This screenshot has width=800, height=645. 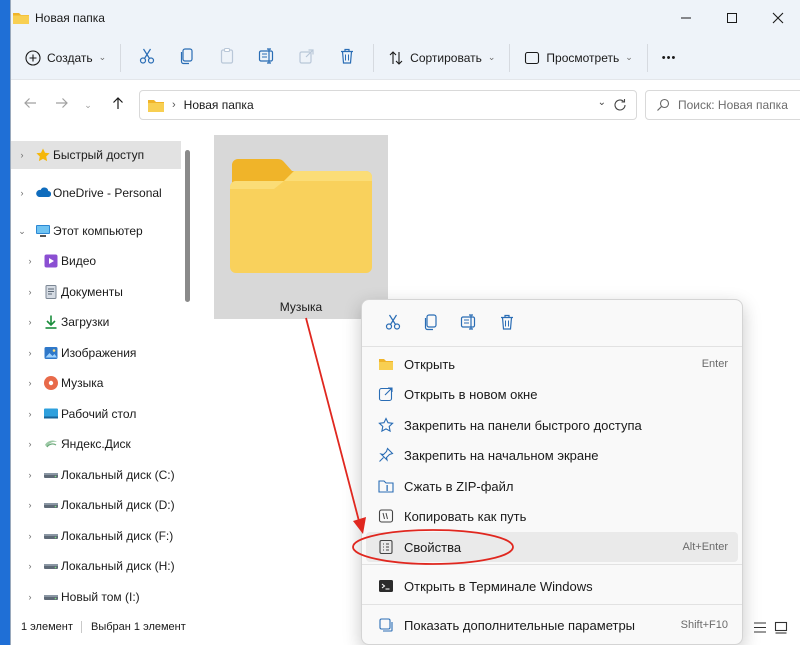 I want to click on sidebar-item: › OneDrive - Personal, so click(x=96, y=193).